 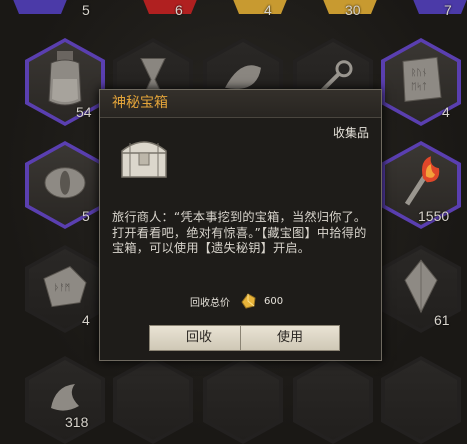 What do you see at coordinates (65, 397) in the screenshot?
I see `claw-icon` at bounding box center [65, 397].